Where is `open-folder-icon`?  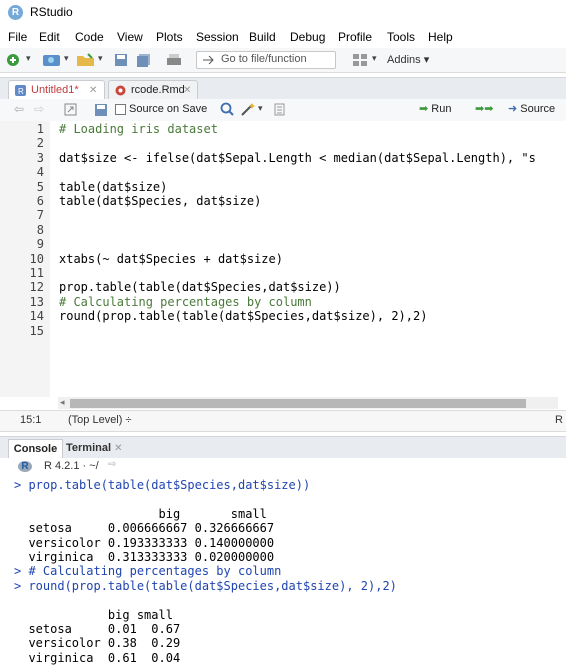
open-folder-icon is located at coordinates (86, 60).